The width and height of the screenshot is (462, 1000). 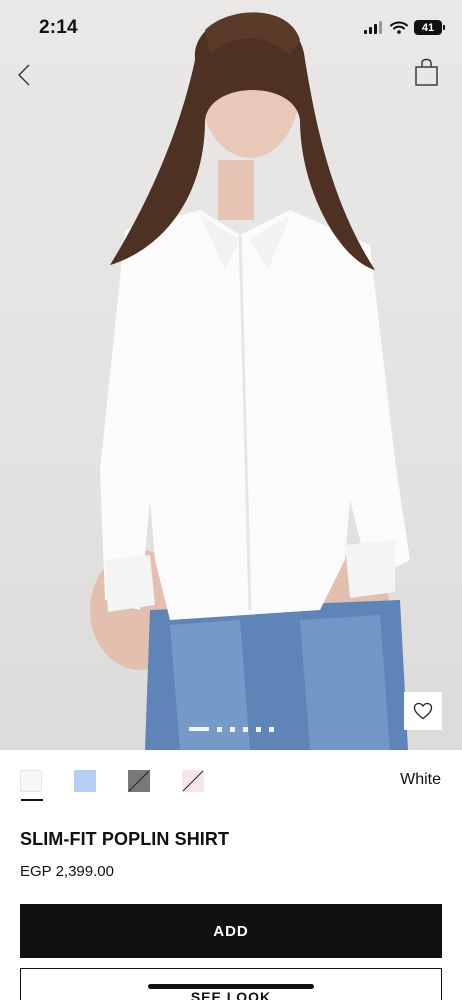 I want to click on back-button, so click(x=24, y=75).